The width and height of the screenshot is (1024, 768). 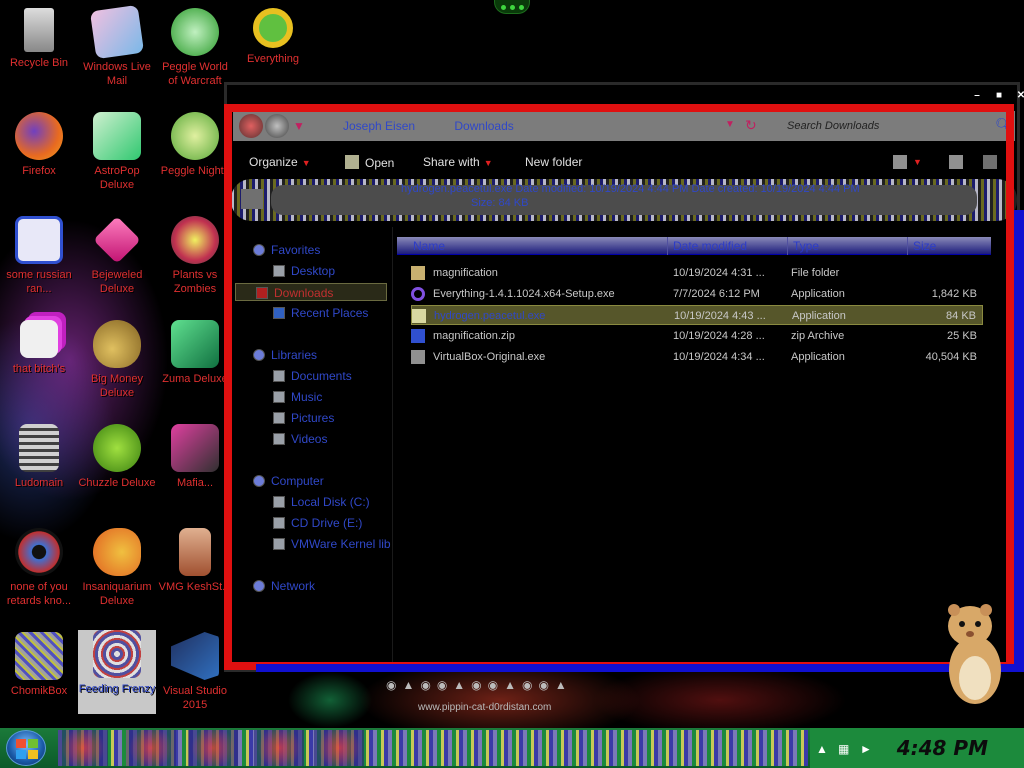 I want to click on window-title-bar: – ■ ✕, so click(x=625, y=96).